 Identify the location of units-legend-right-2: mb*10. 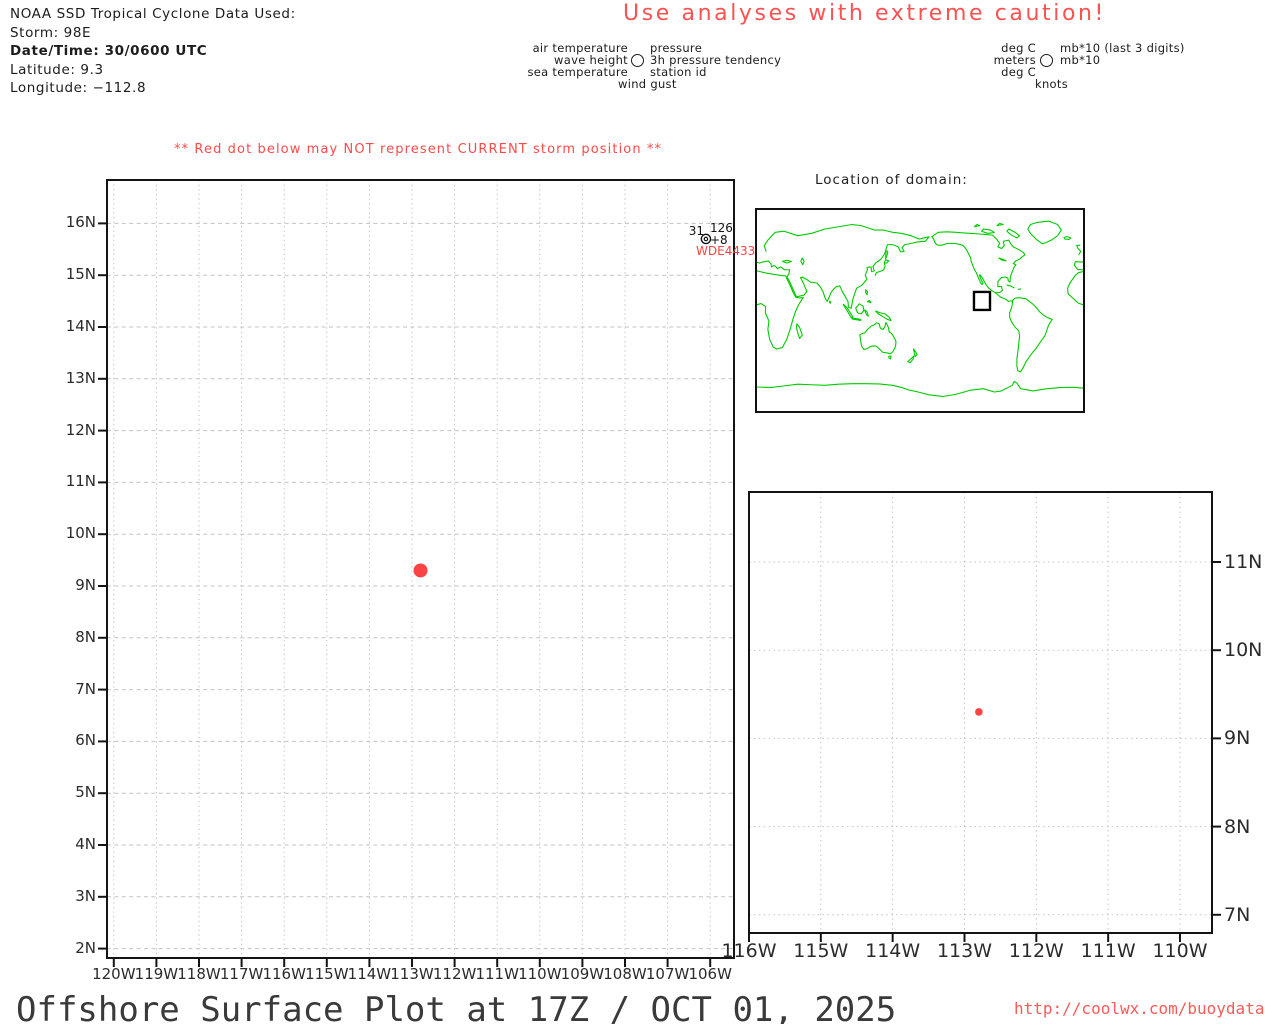
(1080, 60).